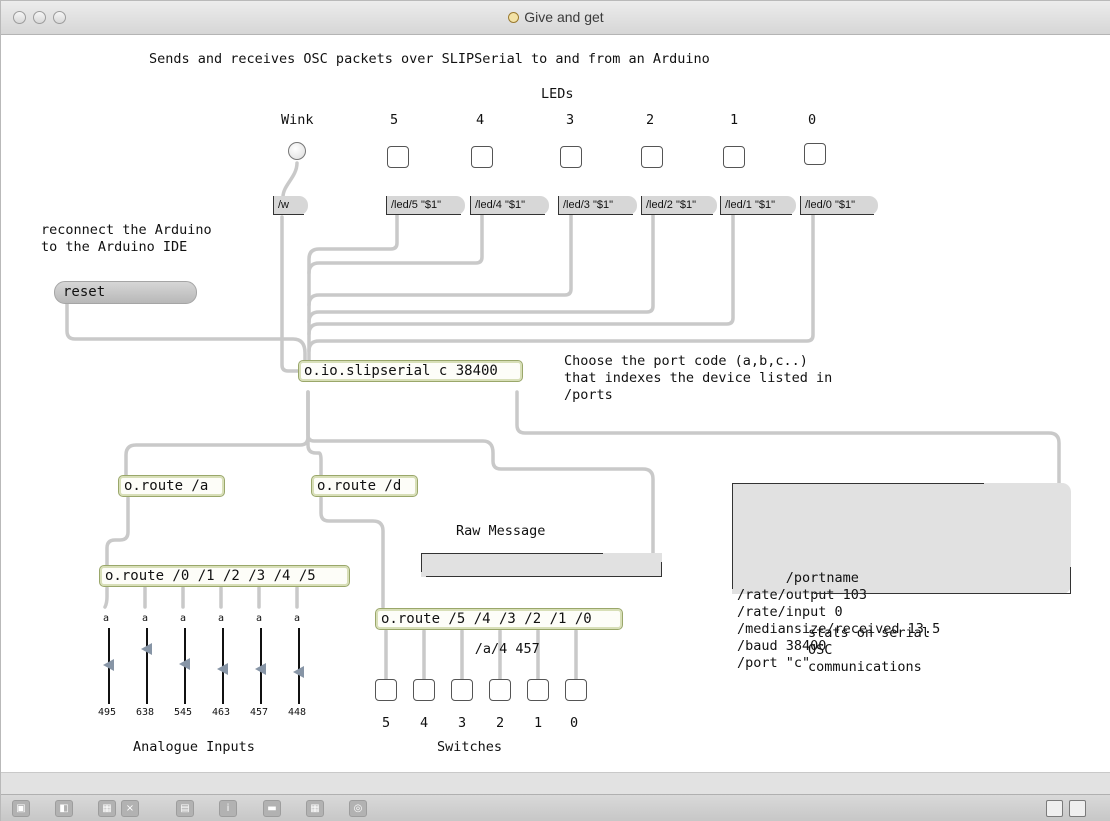 Image resolution: width=1110 pixels, height=821 pixels. Describe the element at coordinates (145, 712) in the screenshot. I see `analog-value: 638` at that location.